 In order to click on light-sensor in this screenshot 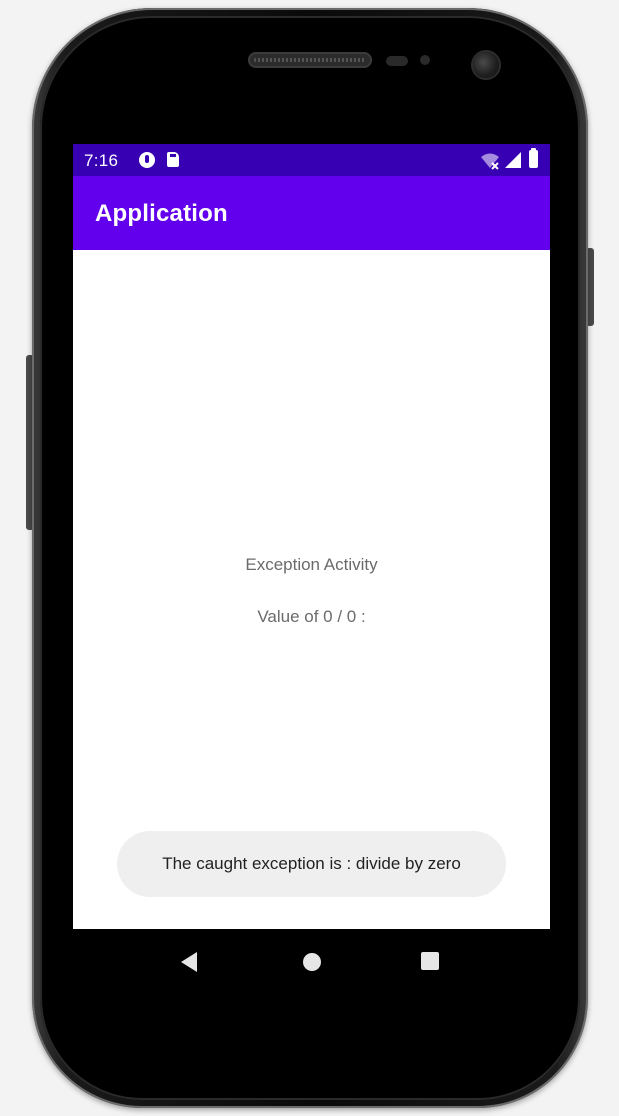, I will do `click(425, 60)`.